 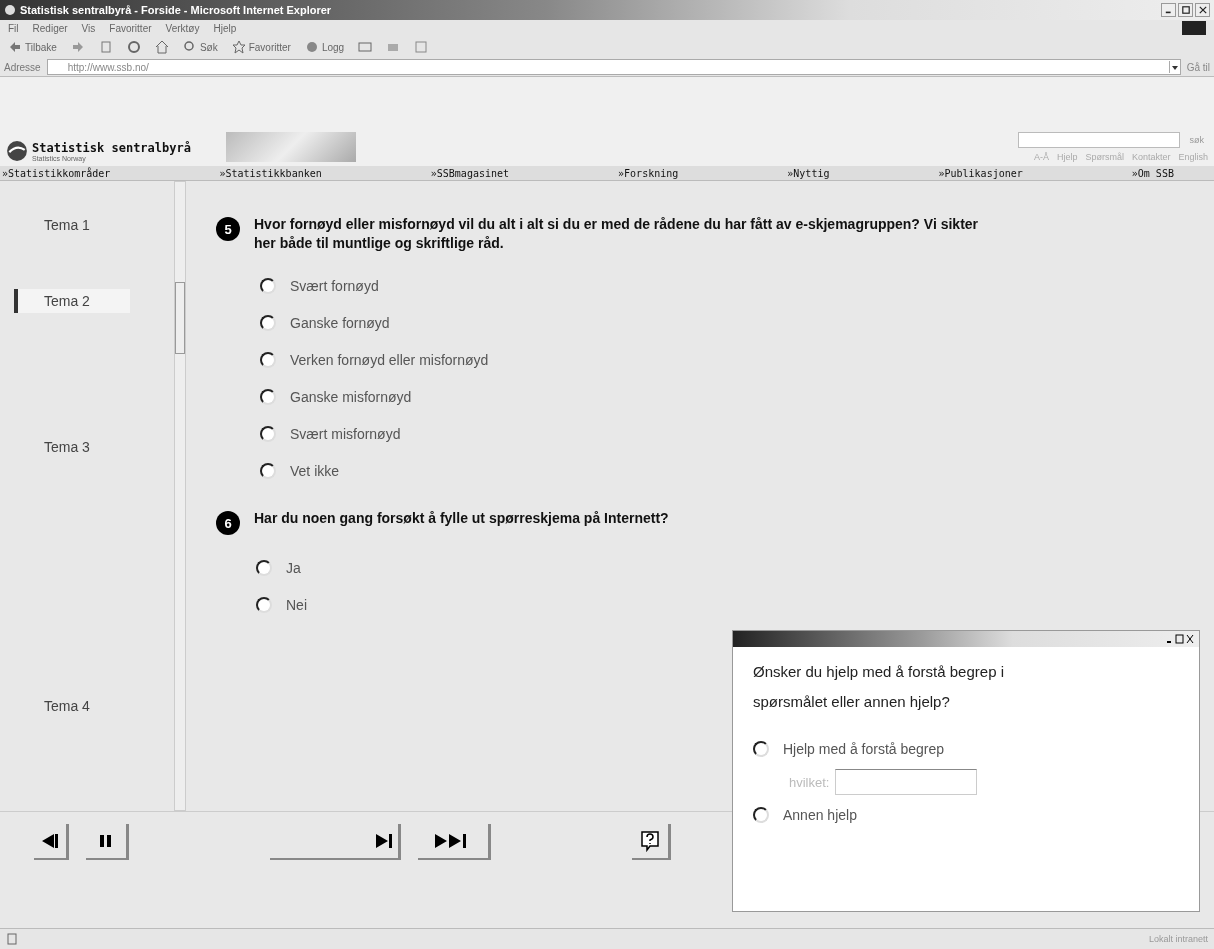 I want to click on menu-item: Vis, so click(x=88, y=28).